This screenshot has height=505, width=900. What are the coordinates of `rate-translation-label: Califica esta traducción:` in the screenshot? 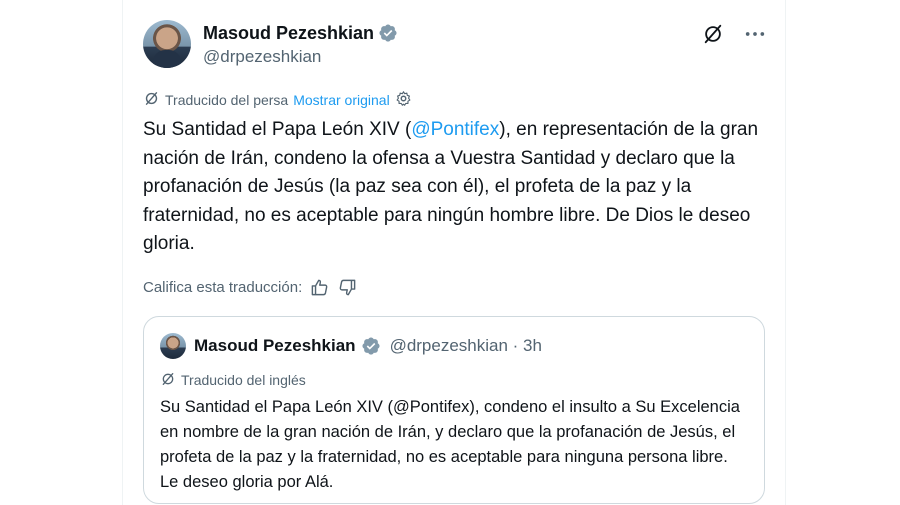 It's located at (223, 287).